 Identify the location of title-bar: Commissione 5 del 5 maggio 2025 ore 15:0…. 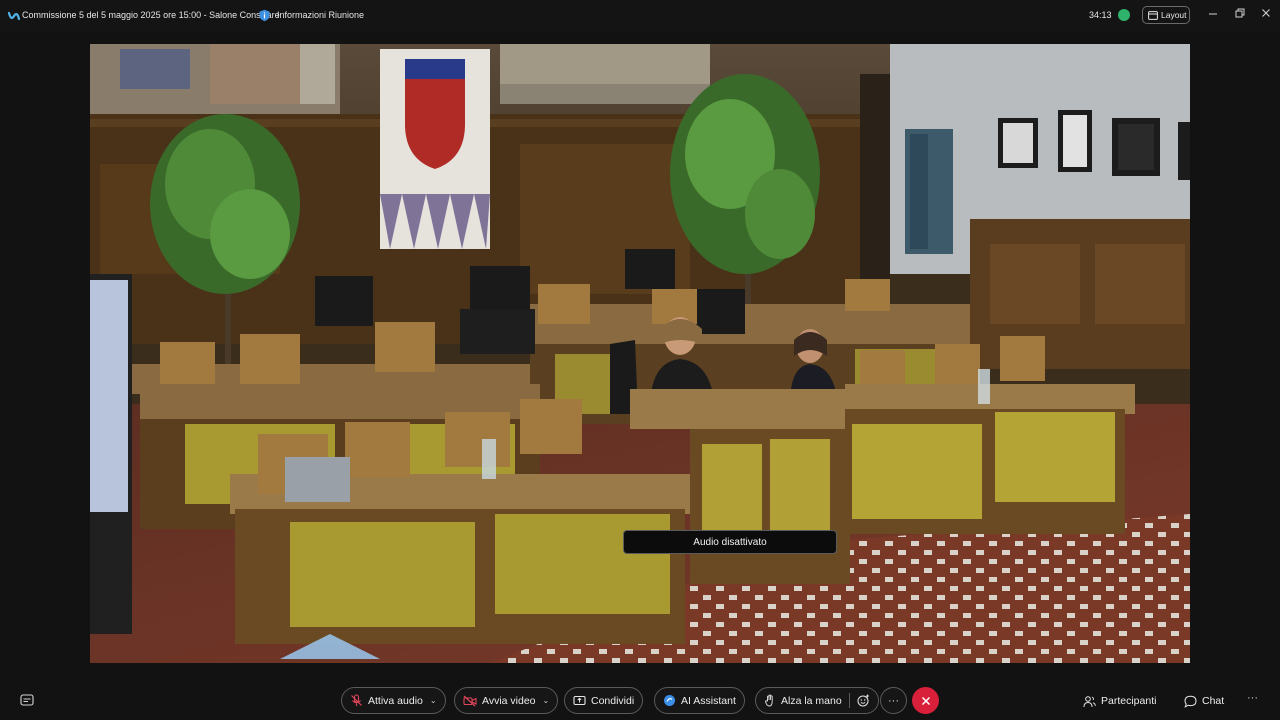
(640, 16).